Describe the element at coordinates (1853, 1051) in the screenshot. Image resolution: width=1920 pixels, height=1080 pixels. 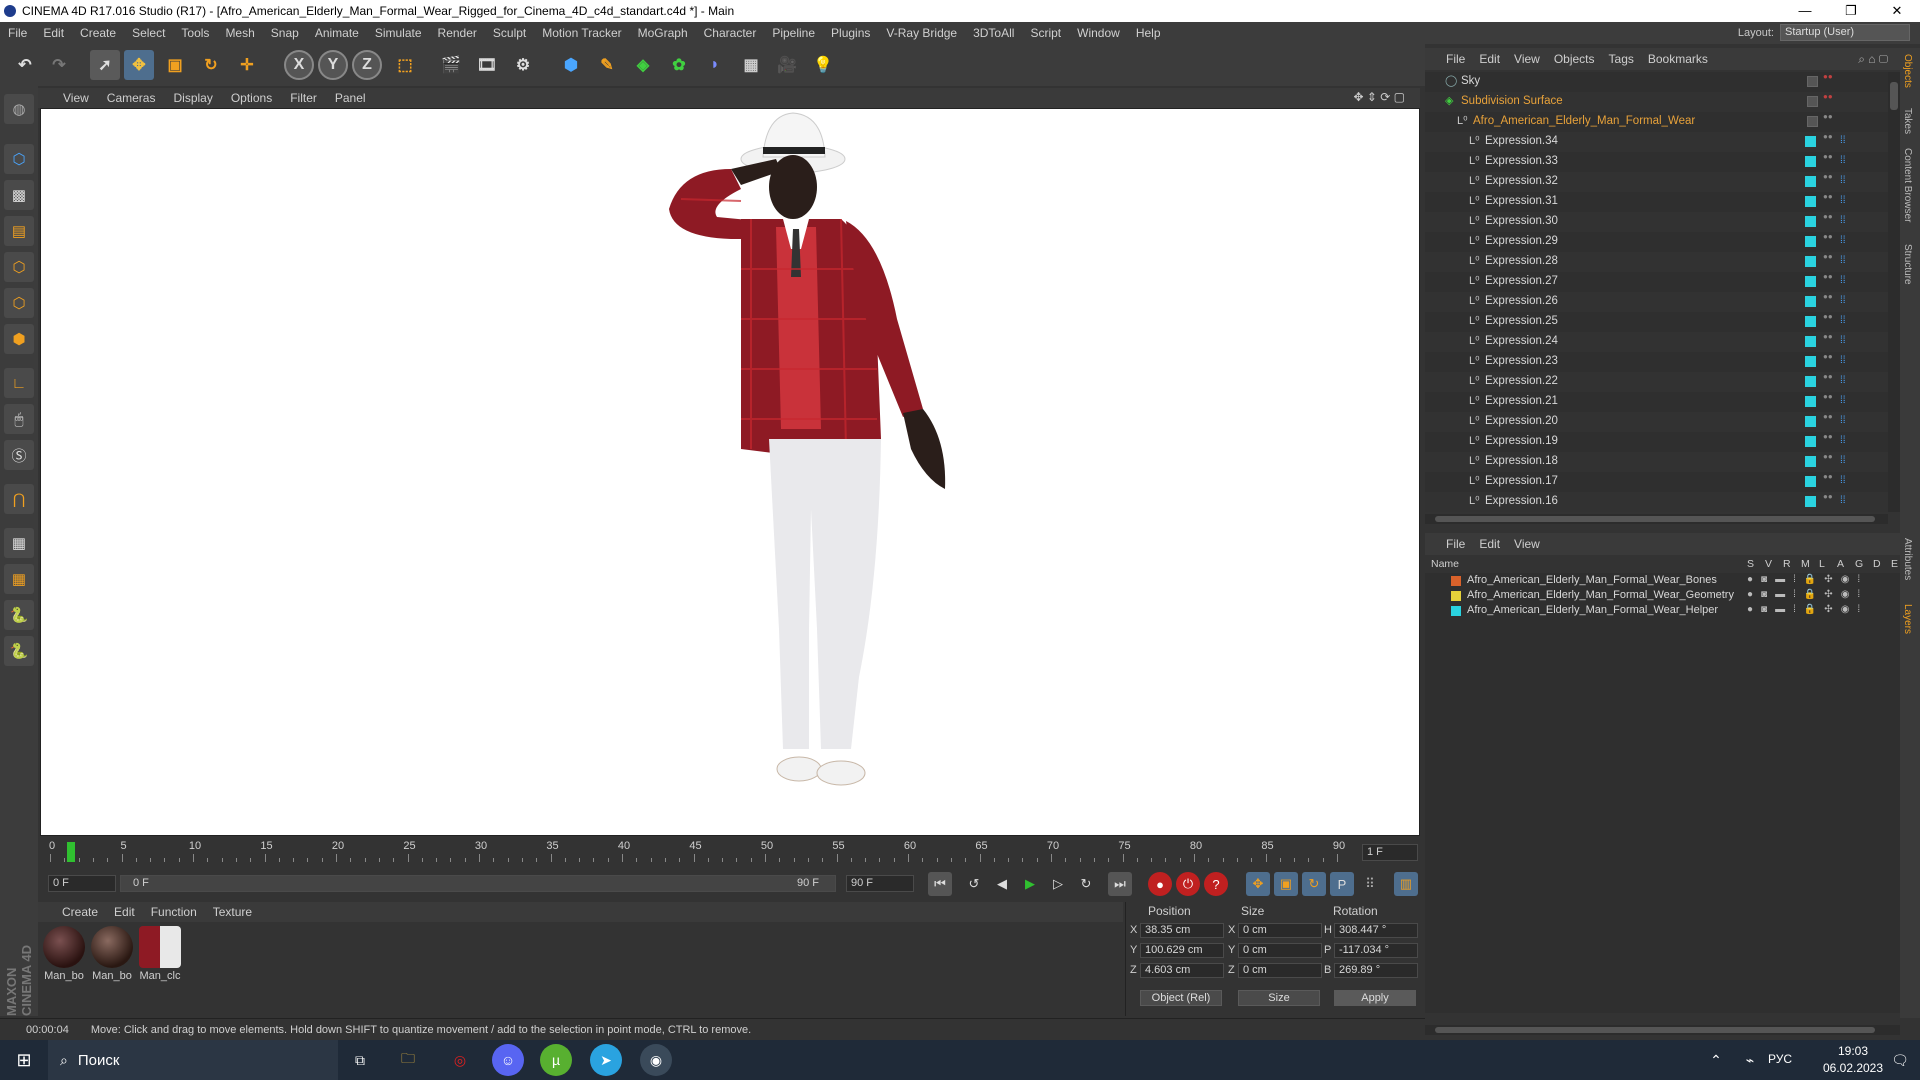
I see `clock-time: 19:03` at that location.